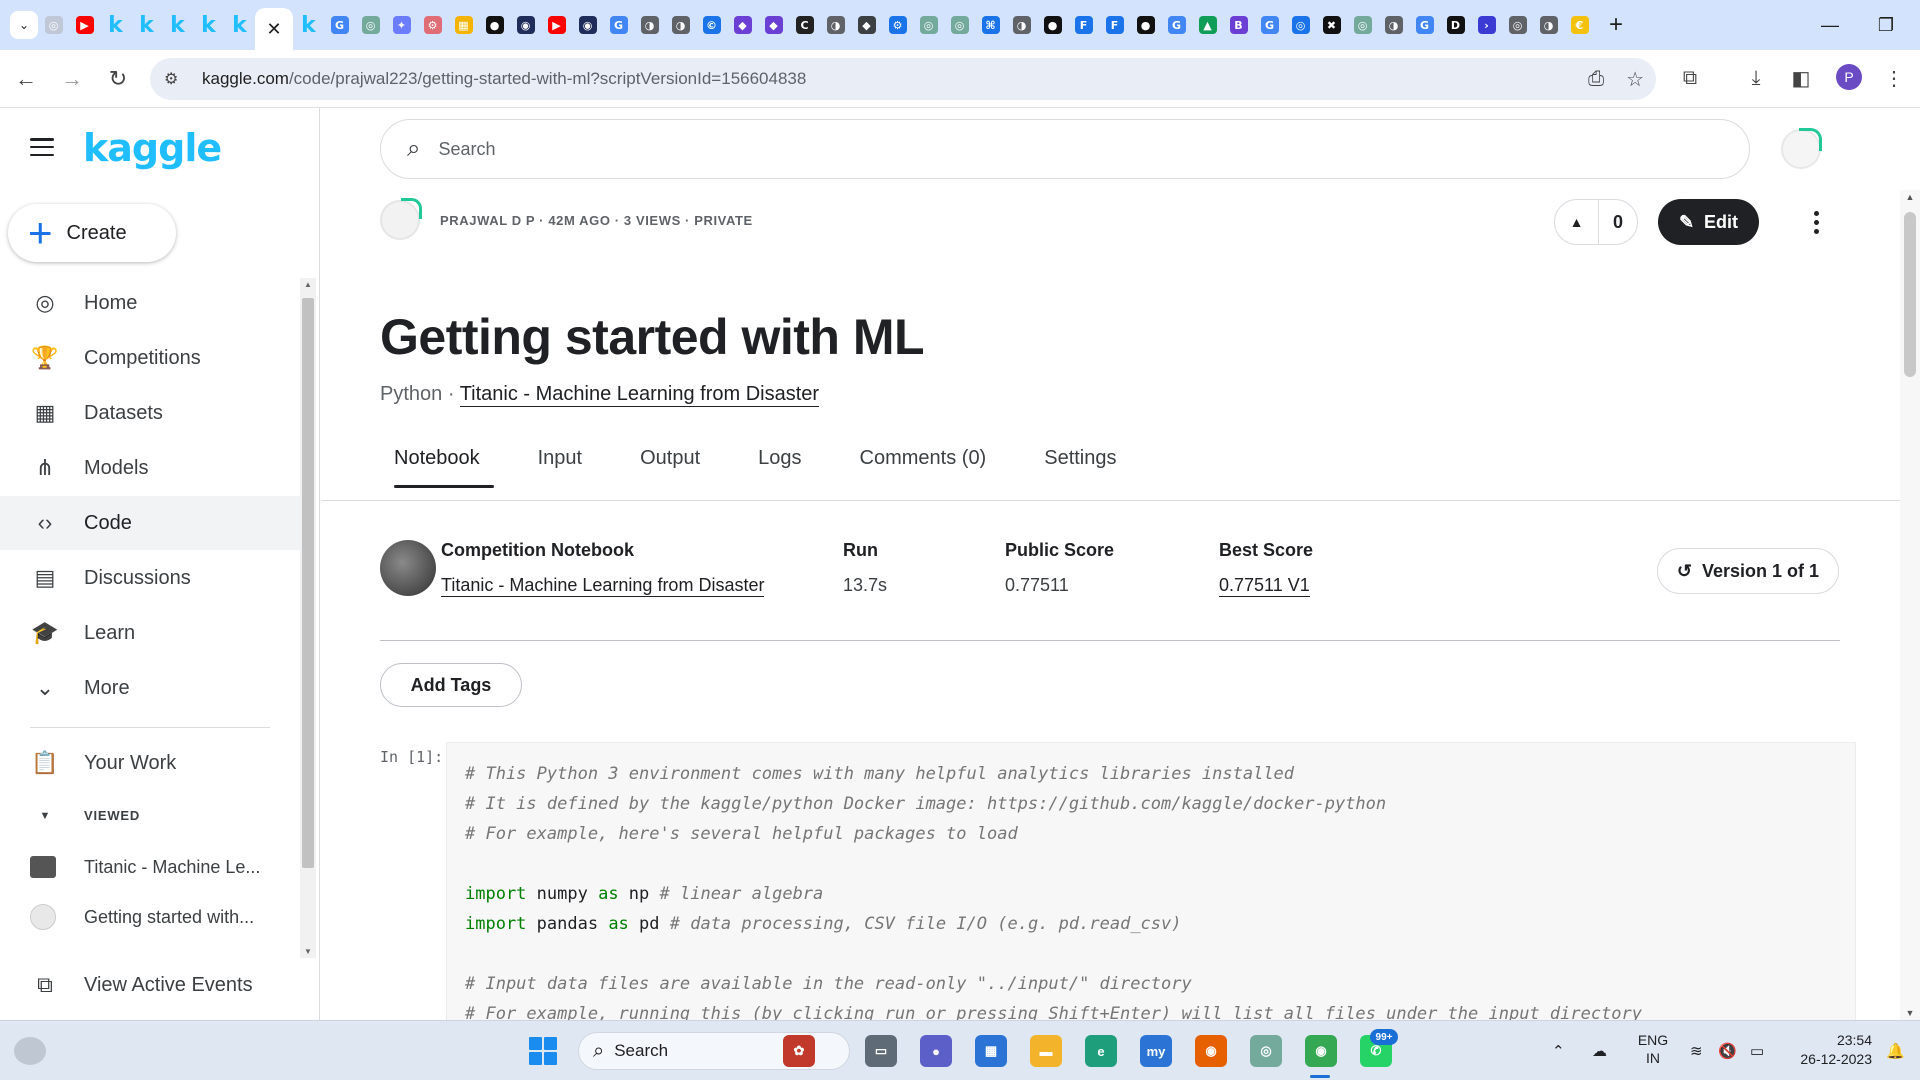 The height and width of the screenshot is (1080, 1920). I want to click on site-search-bar: ⌕, so click(1065, 149).